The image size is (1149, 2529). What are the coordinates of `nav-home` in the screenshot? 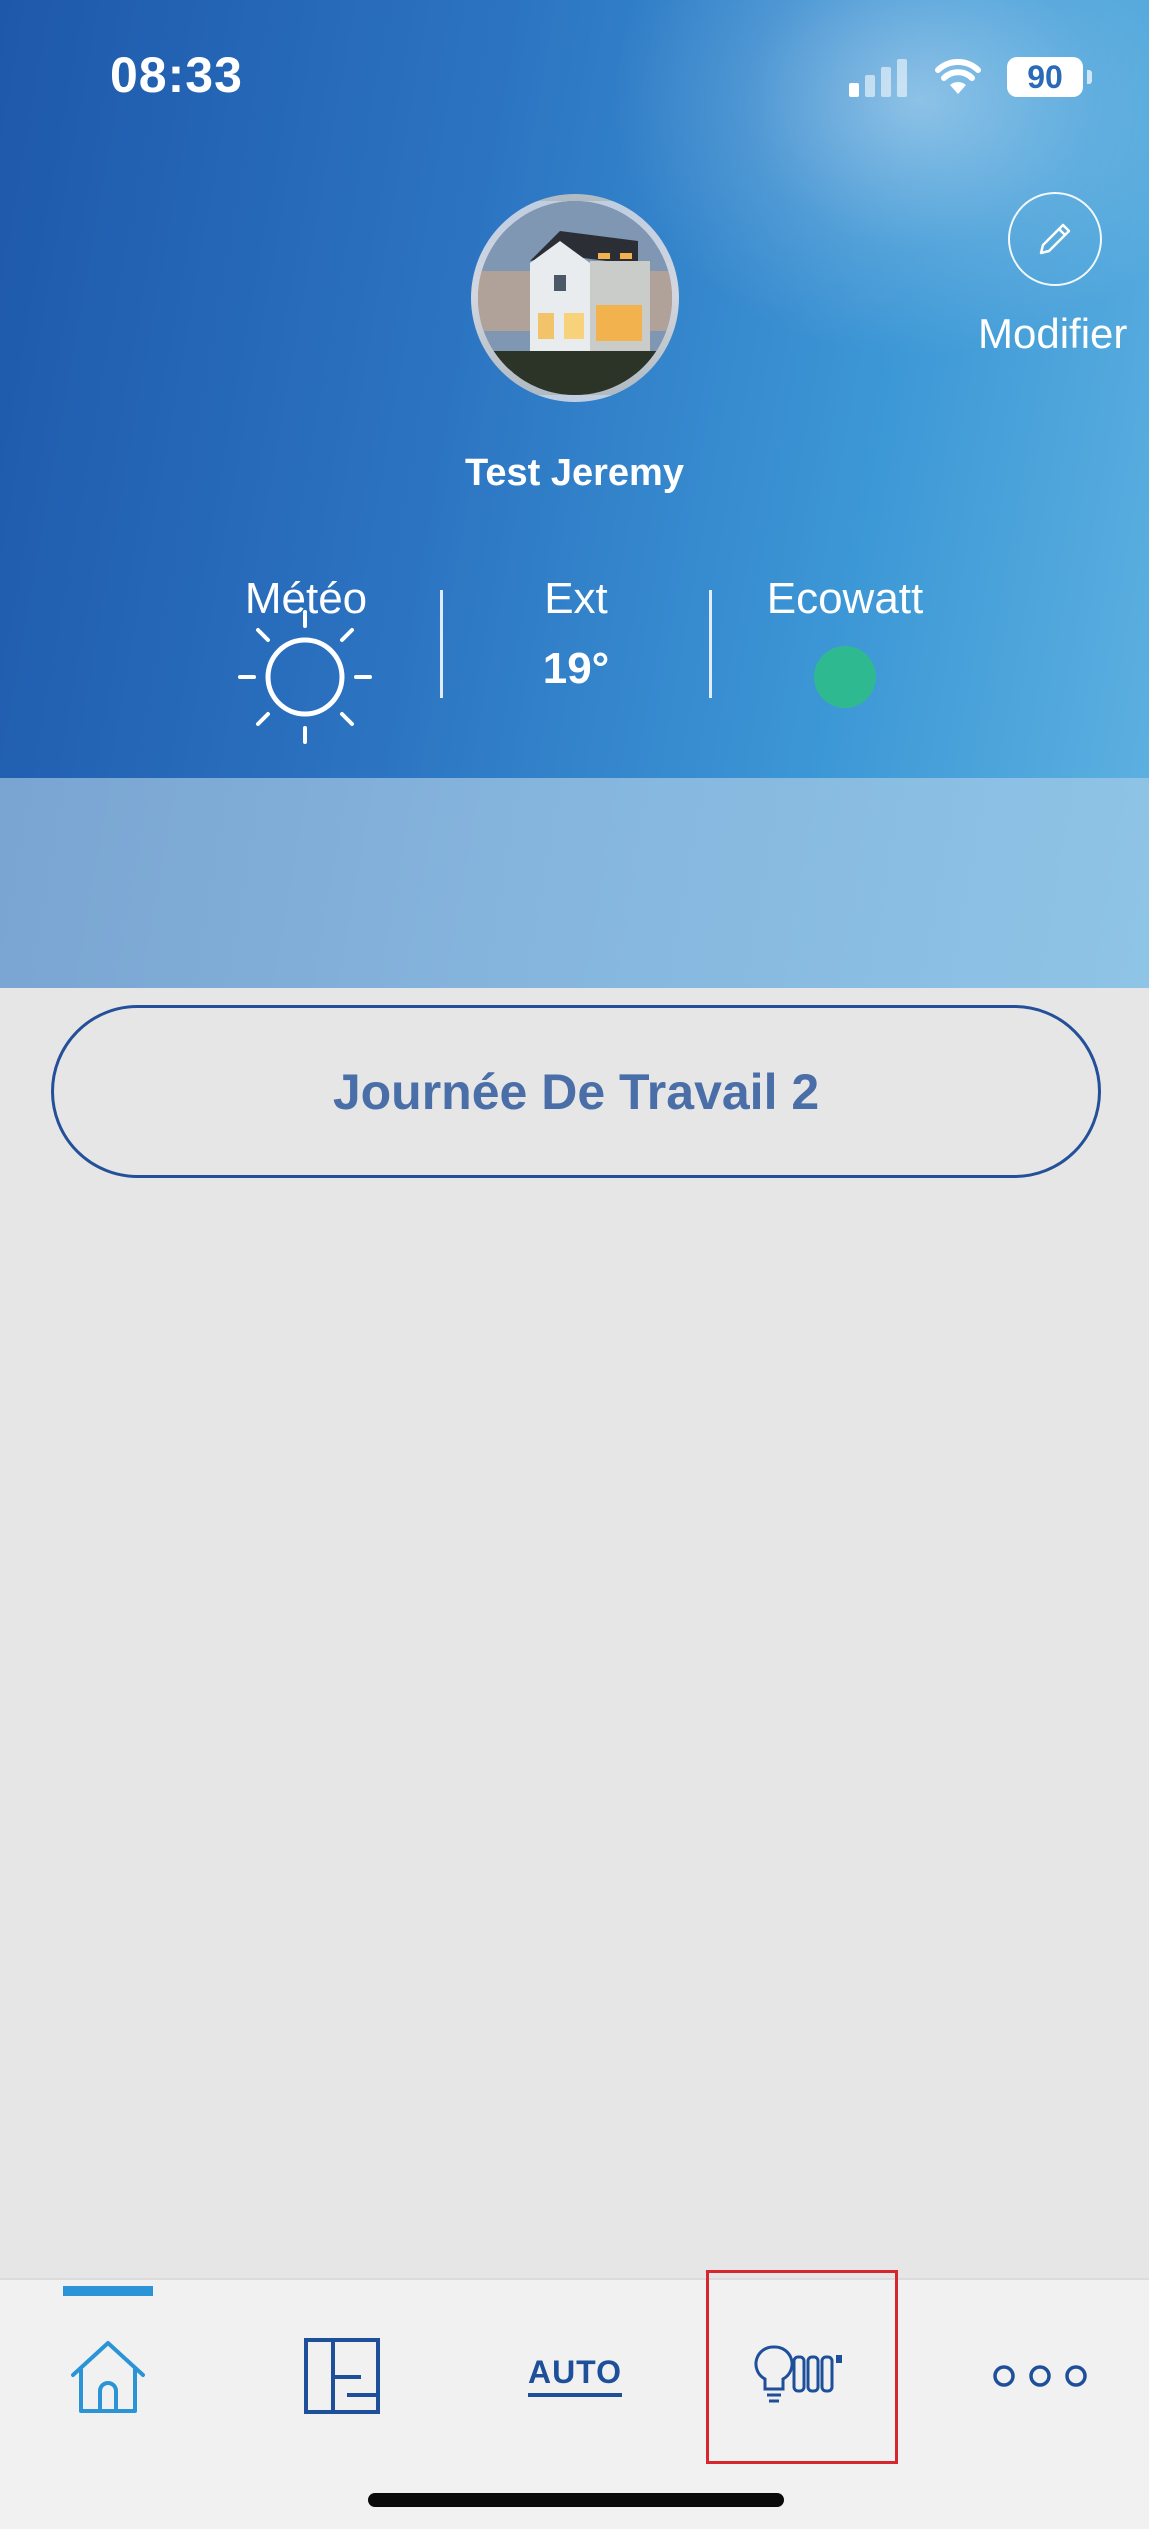 It's located at (108, 2376).